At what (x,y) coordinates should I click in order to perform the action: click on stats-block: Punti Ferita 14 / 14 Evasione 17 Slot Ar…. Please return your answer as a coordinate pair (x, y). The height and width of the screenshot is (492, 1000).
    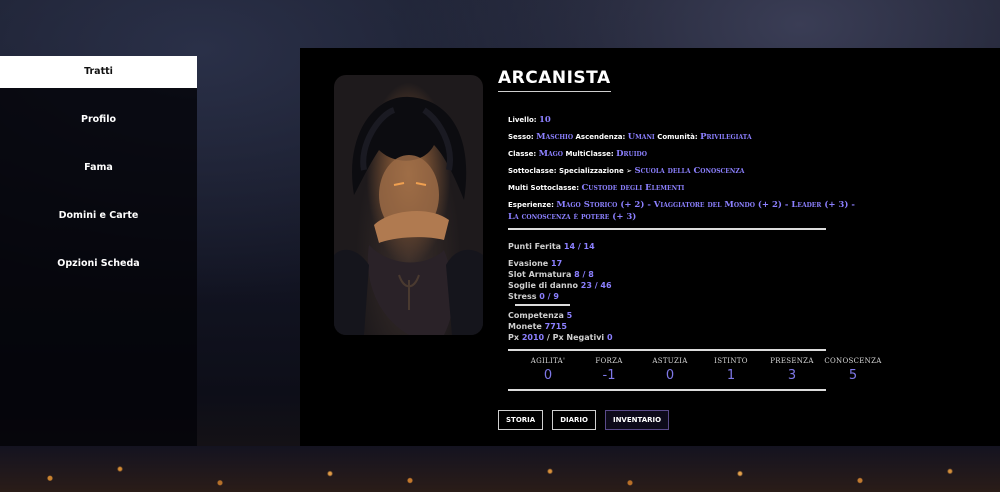
    Looking at the image, I should click on (667, 296).